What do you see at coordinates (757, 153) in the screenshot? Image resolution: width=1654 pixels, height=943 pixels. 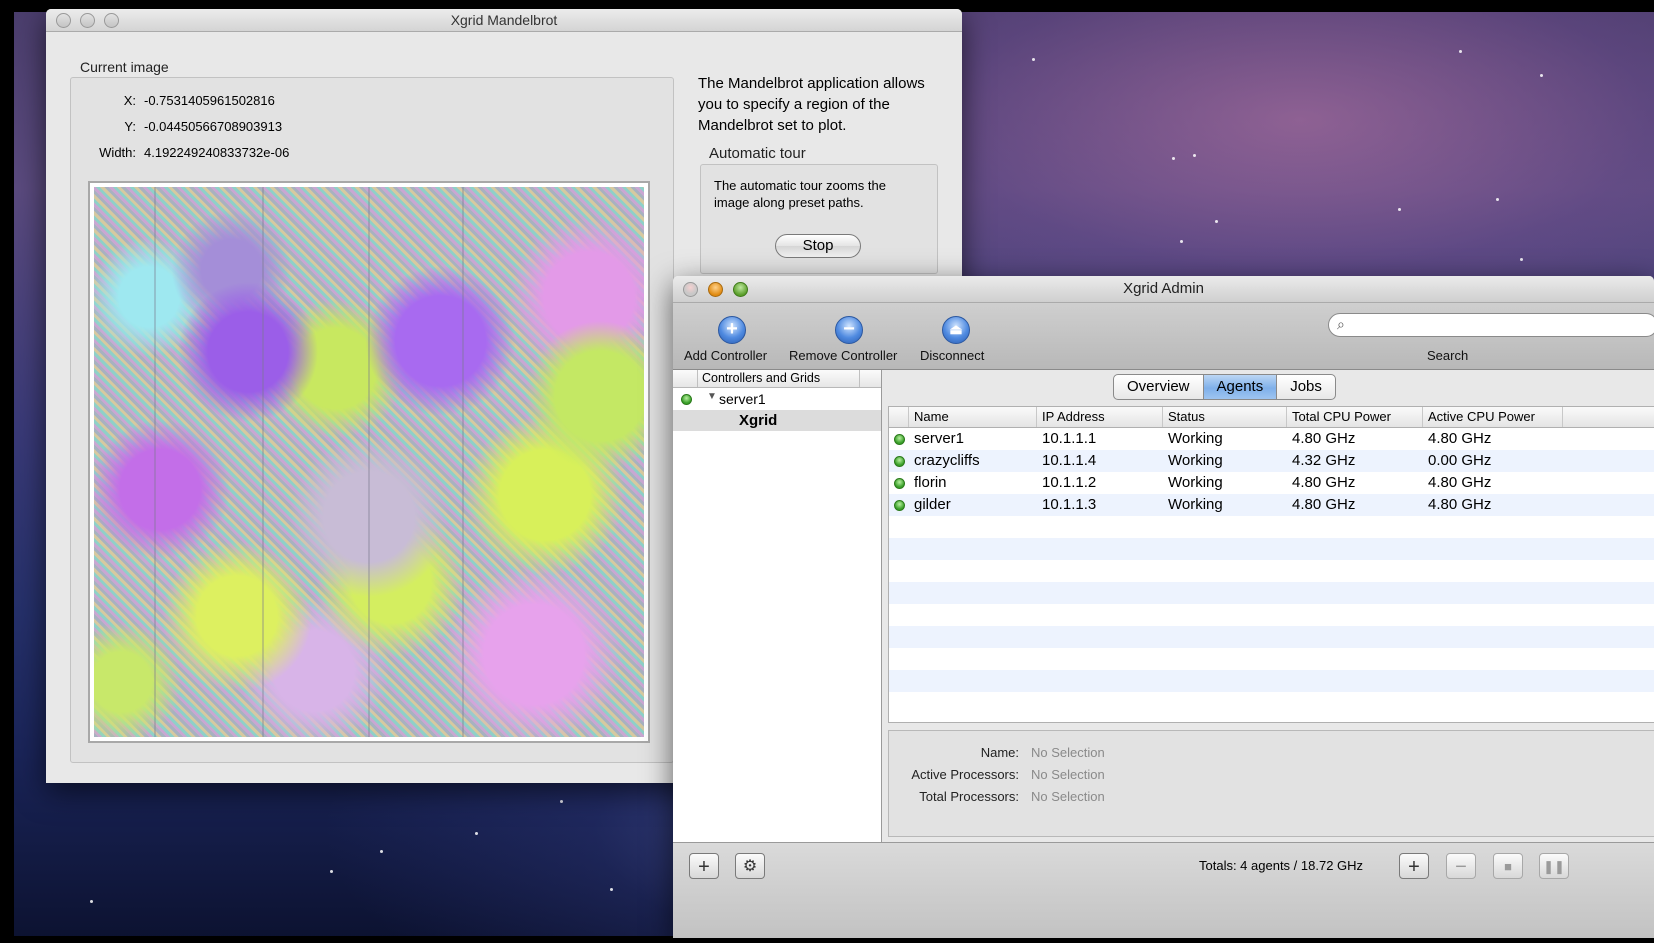 I see `tour-title: Automatic tour` at bounding box center [757, 153].